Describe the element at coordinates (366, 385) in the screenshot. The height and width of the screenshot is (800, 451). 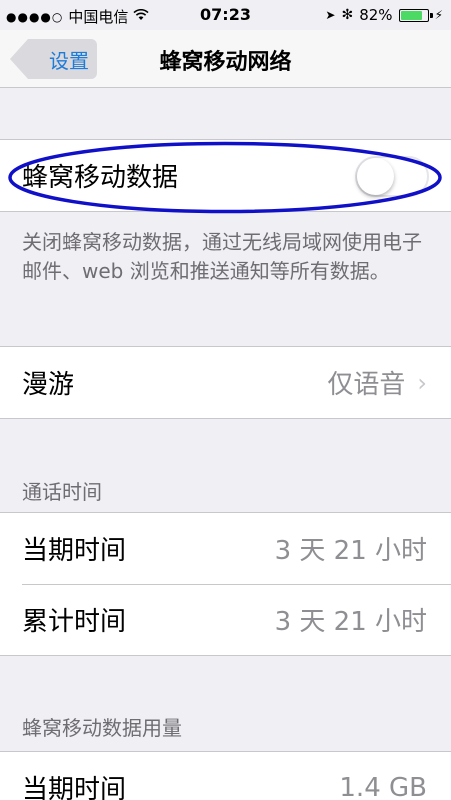
I see `roaming-value: 仅语音` at that location.